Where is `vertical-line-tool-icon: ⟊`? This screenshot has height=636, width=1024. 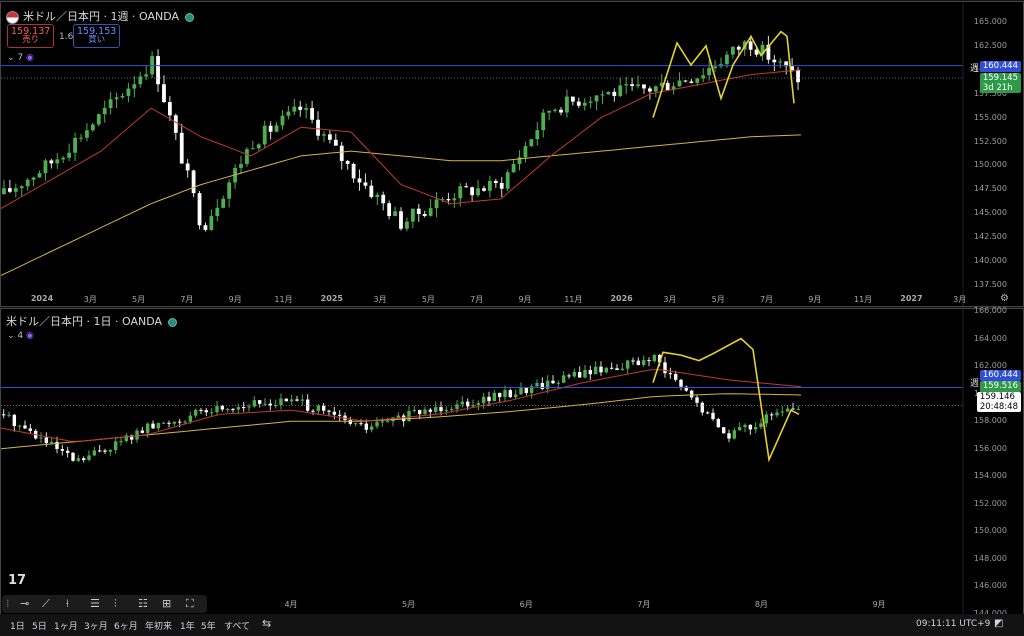
vertical-line-tool-icon: ⟊ is located at coordinates (67, 604).